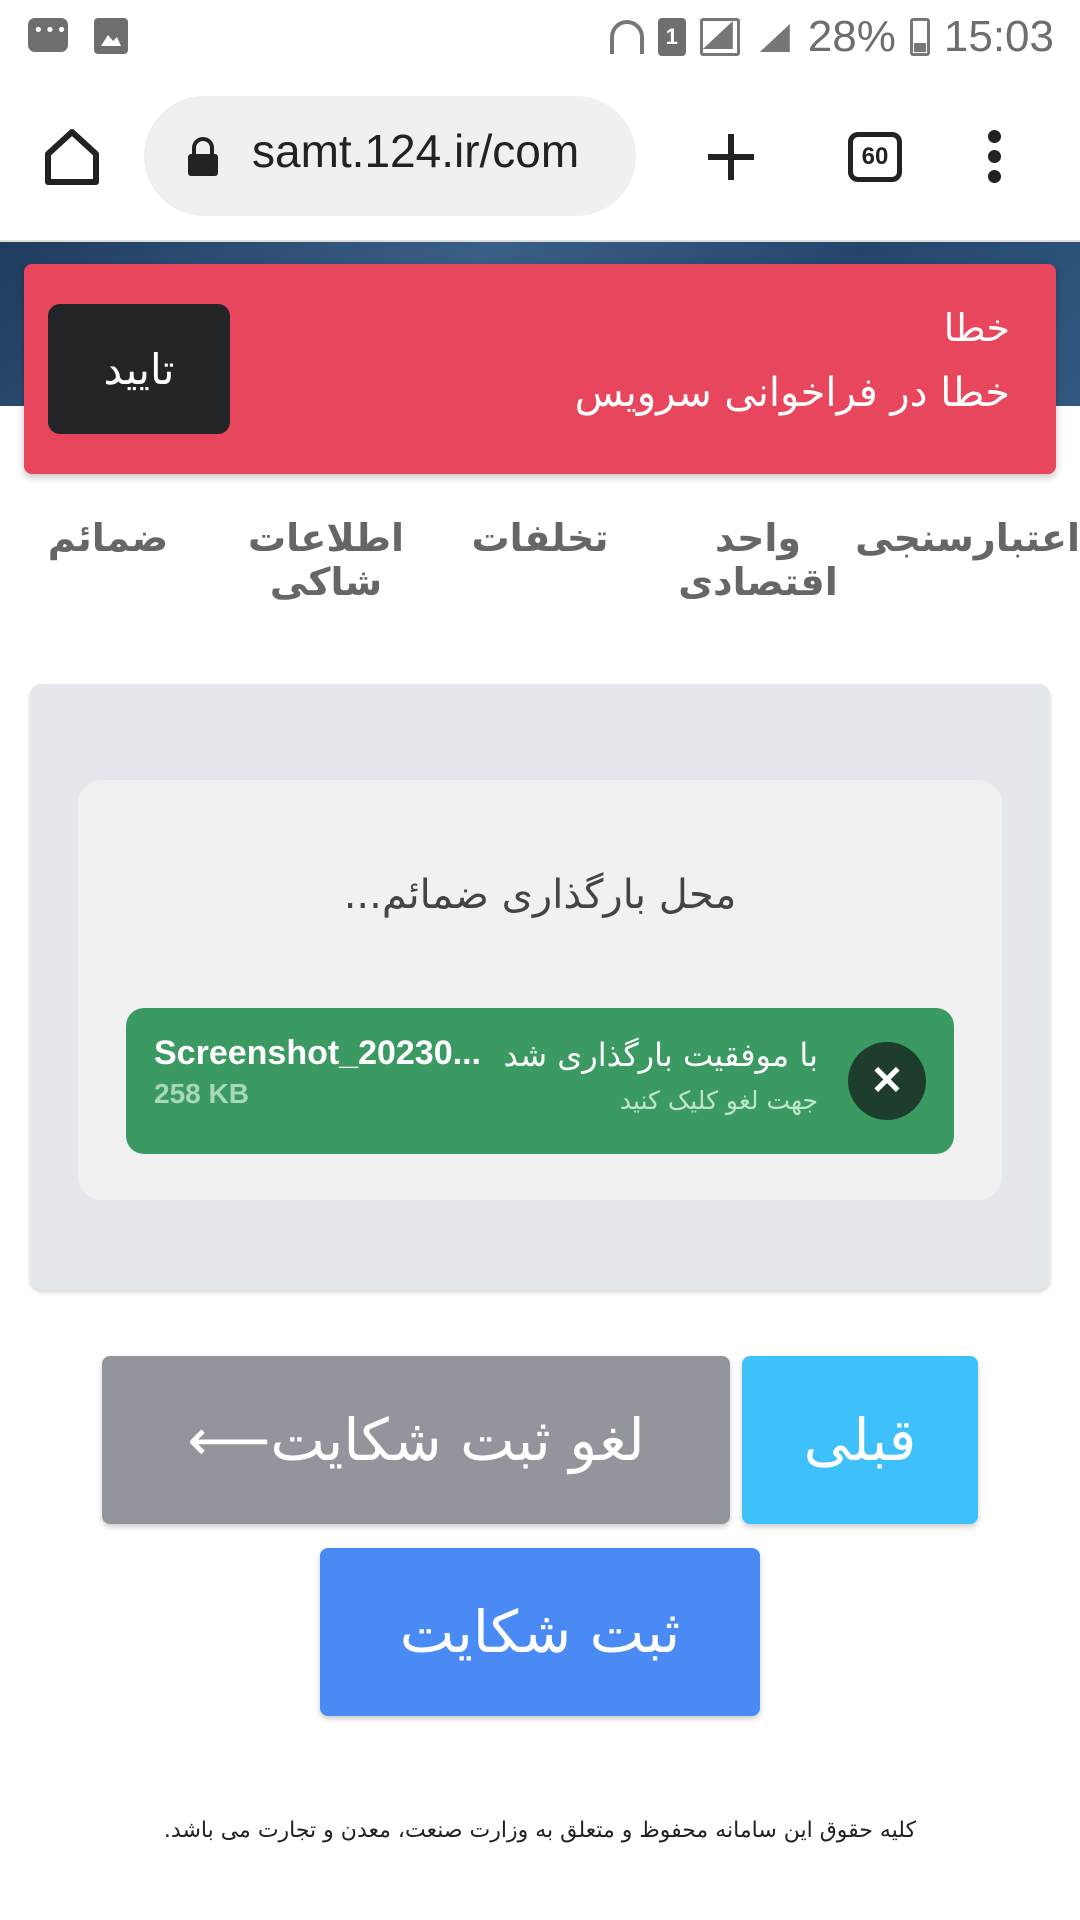  I want to click on browser-toolbar: samt.124.ir/com 60, so click(540, 157).